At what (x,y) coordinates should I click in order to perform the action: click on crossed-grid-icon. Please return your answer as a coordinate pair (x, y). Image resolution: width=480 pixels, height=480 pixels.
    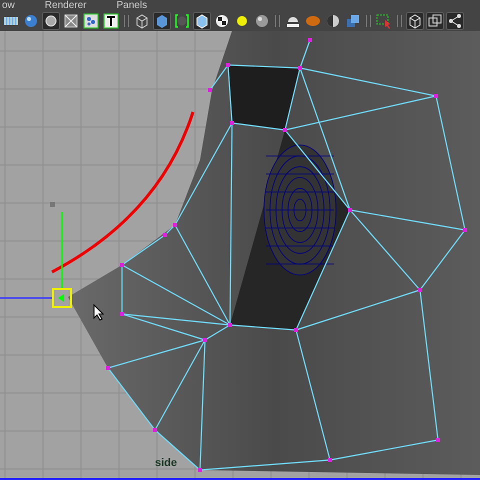
    Looking at the image, I should click on (71, 21).